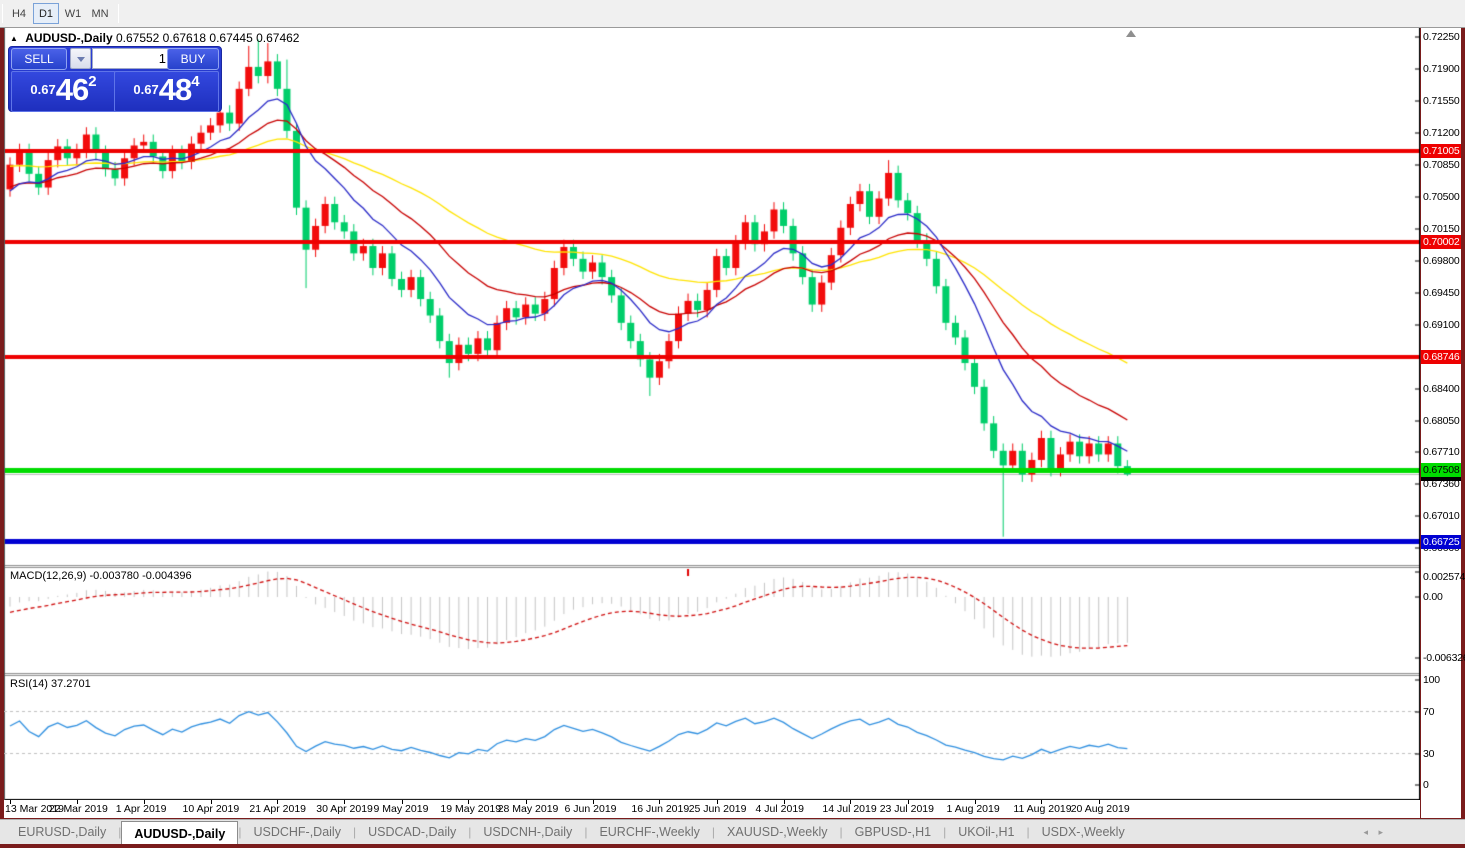 The height and width of the screenshot is (848, 1465). I want to click on tab-eurusd-daily: EURUSD-,Daily, so click(62, 832).